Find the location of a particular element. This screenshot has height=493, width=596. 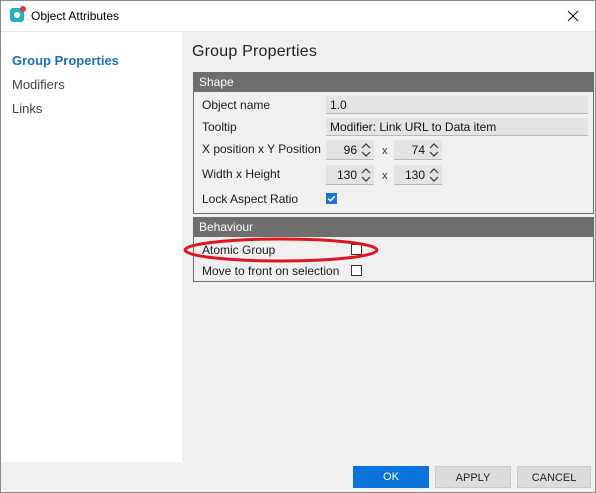

app-logo-icon is located at coordinates (18, 14).